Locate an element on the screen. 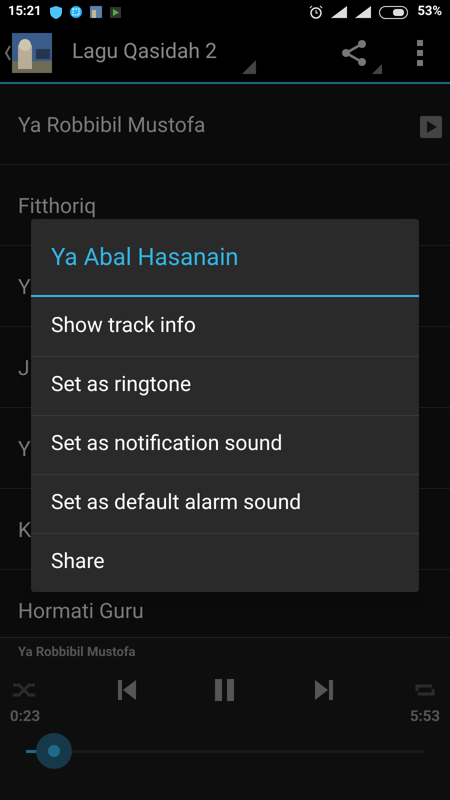  menu-item: Set as ringtone is located at coordinates (225, 385).